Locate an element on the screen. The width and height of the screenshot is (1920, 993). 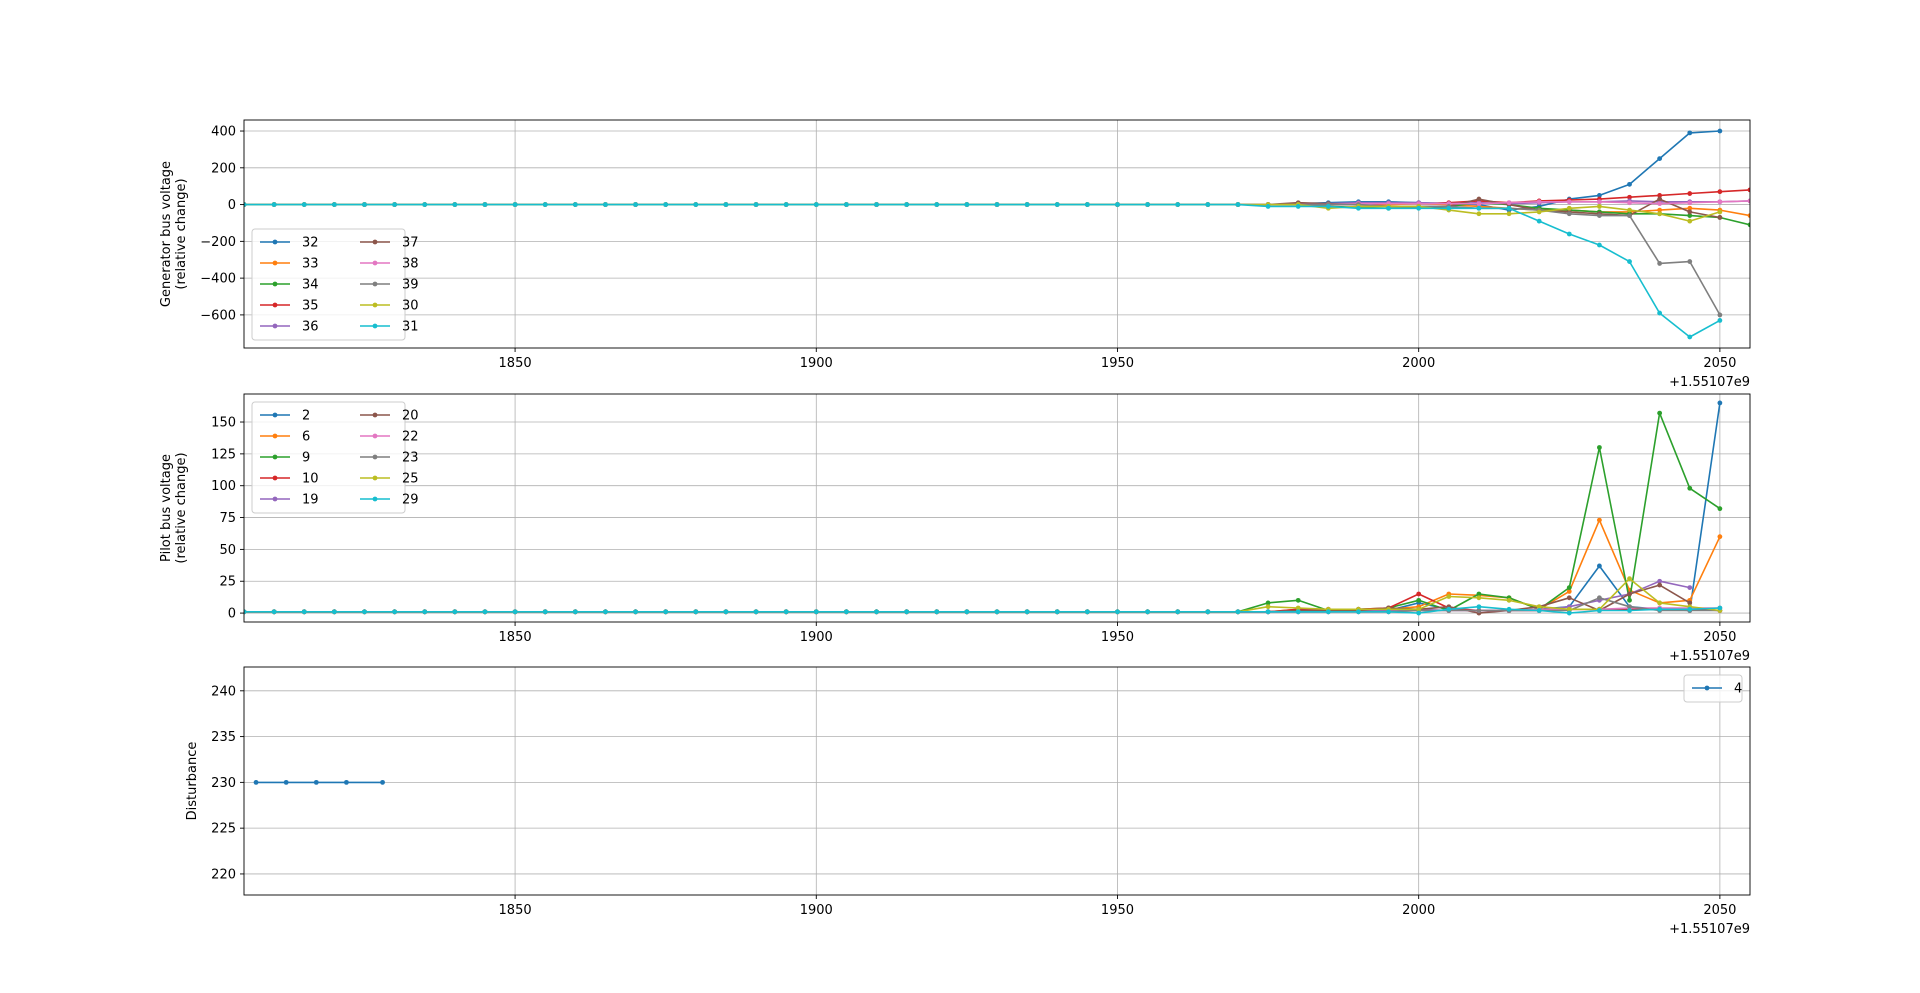
legend-entry-label: 30 is located at coordinates (410, 306).